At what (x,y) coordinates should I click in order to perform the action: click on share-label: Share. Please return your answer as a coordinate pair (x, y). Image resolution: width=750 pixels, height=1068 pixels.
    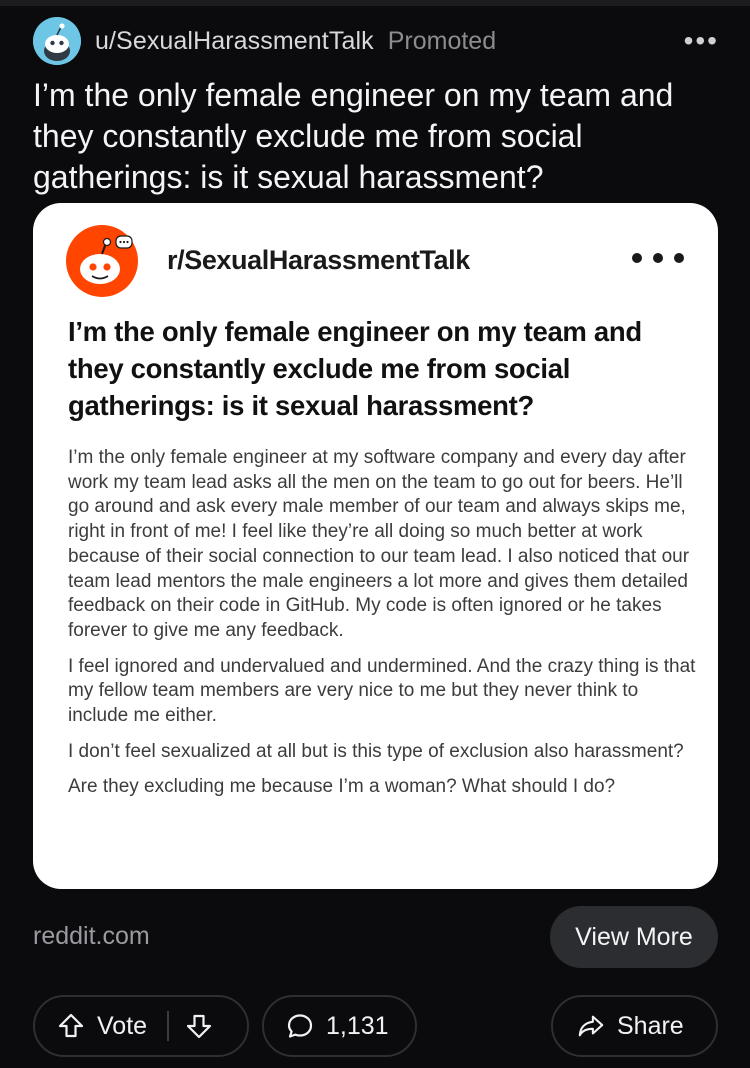
    Looking at the image, I should click on (650, 1025).